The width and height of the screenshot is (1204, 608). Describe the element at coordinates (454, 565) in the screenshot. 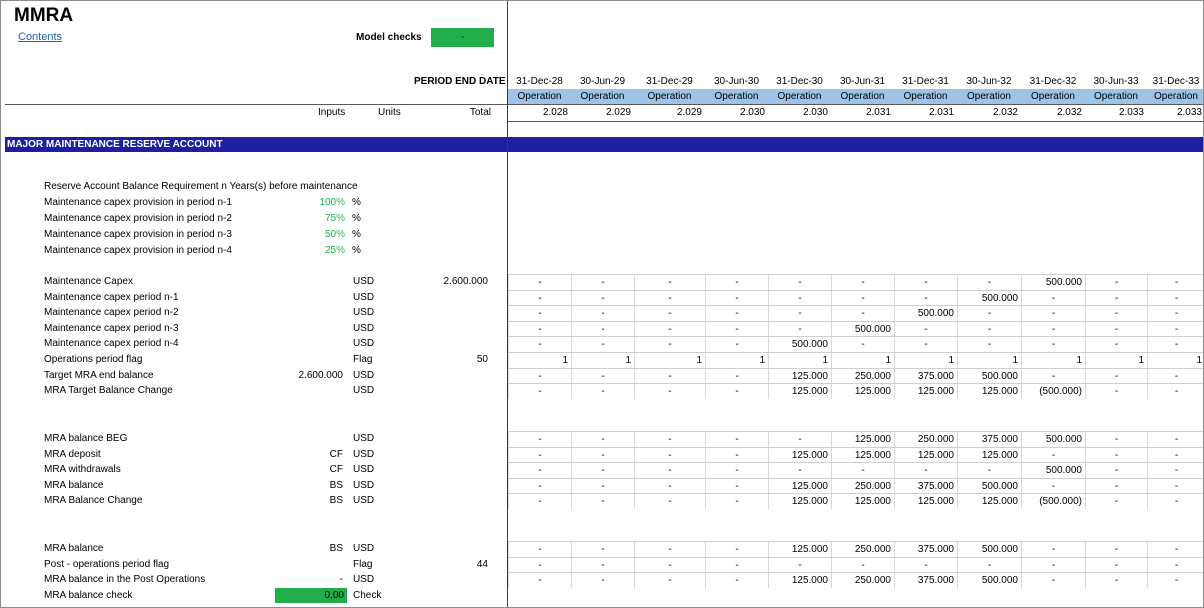

I see `post-row-total: 44` at that location.